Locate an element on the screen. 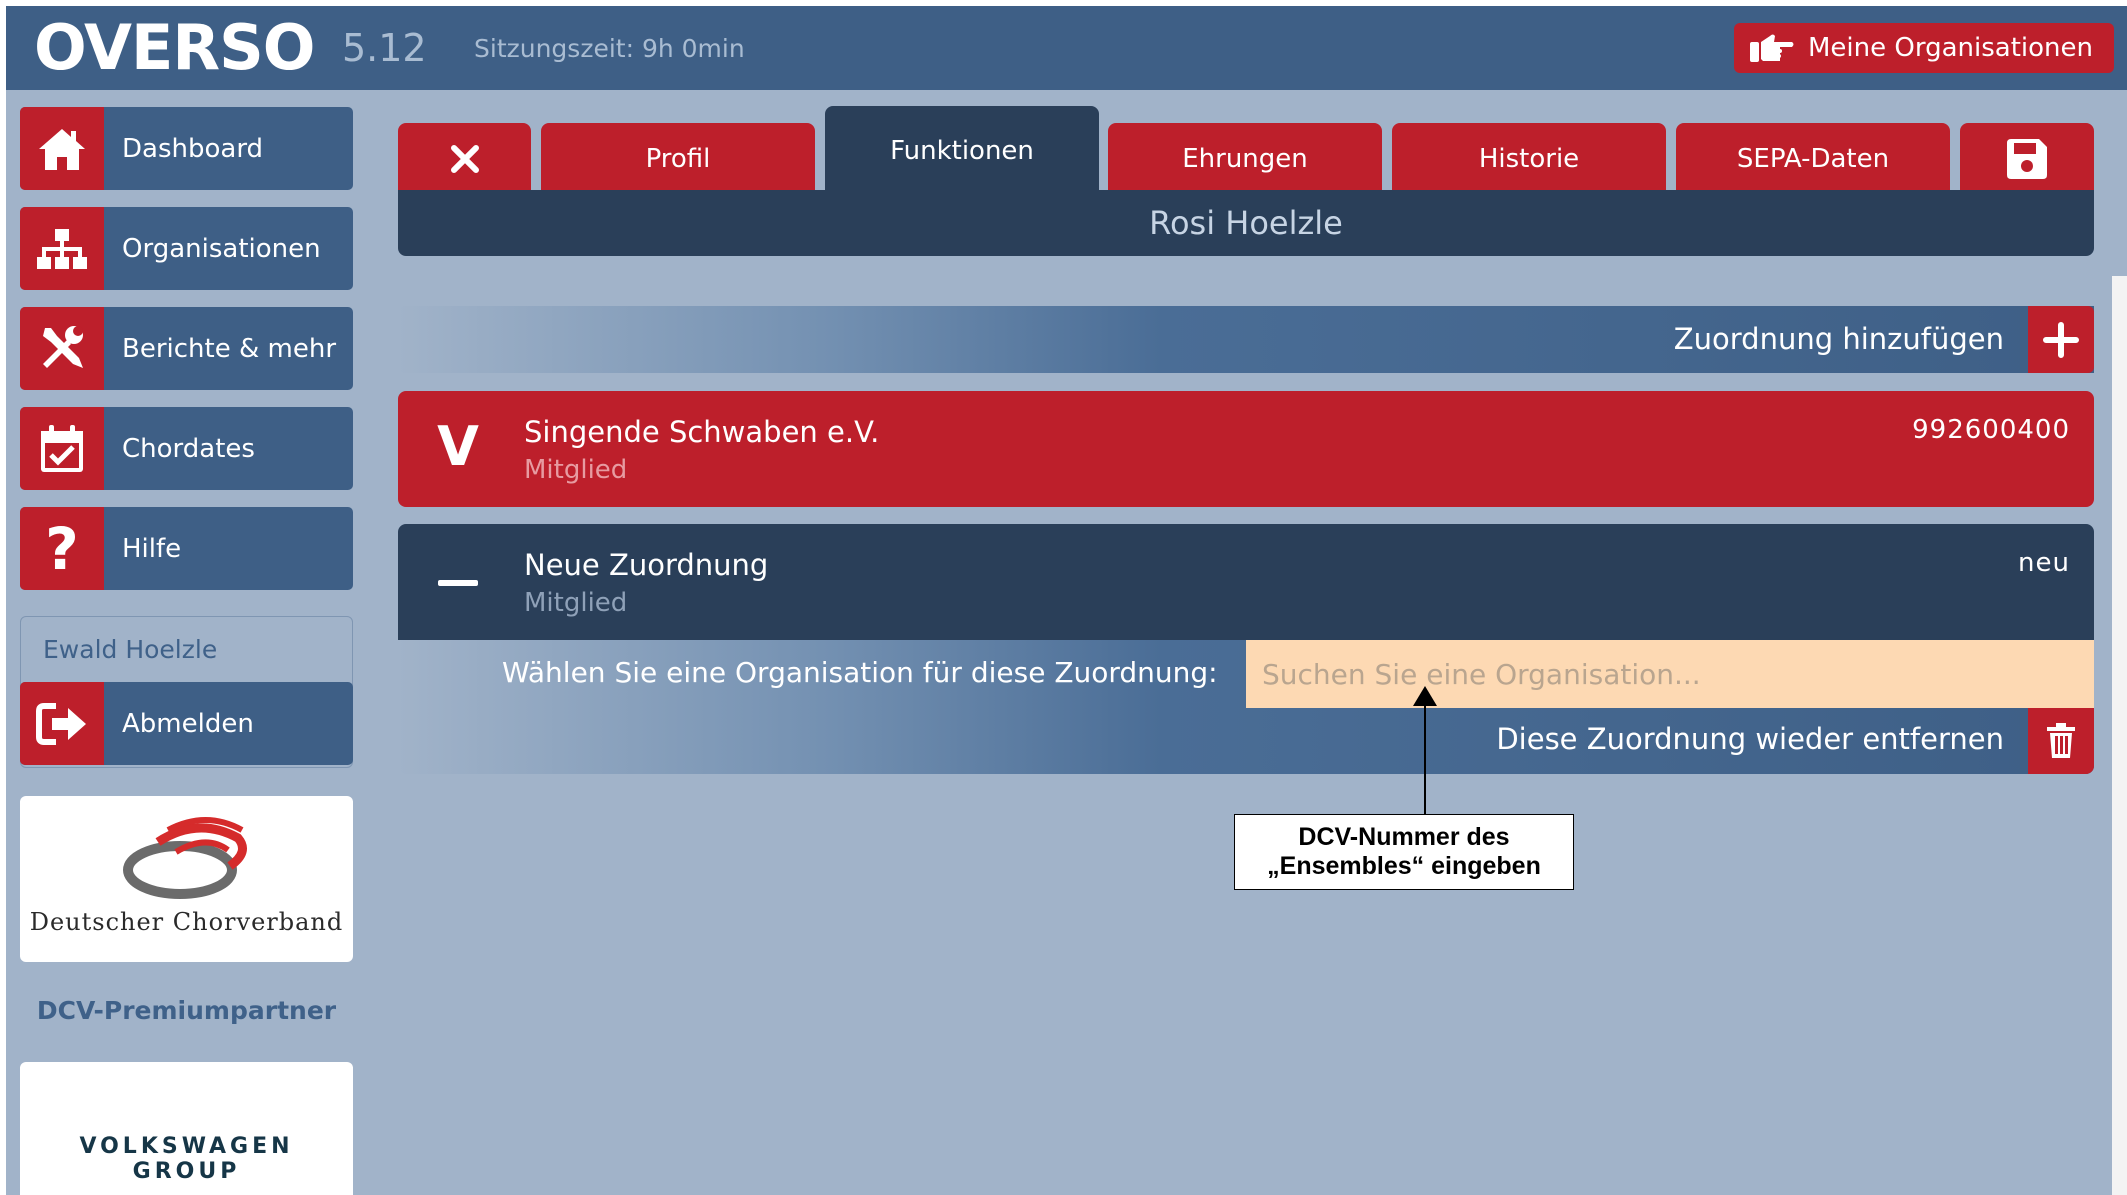  callout-line-1: DCV-Nummer des is located at coordinates (1404, 837).